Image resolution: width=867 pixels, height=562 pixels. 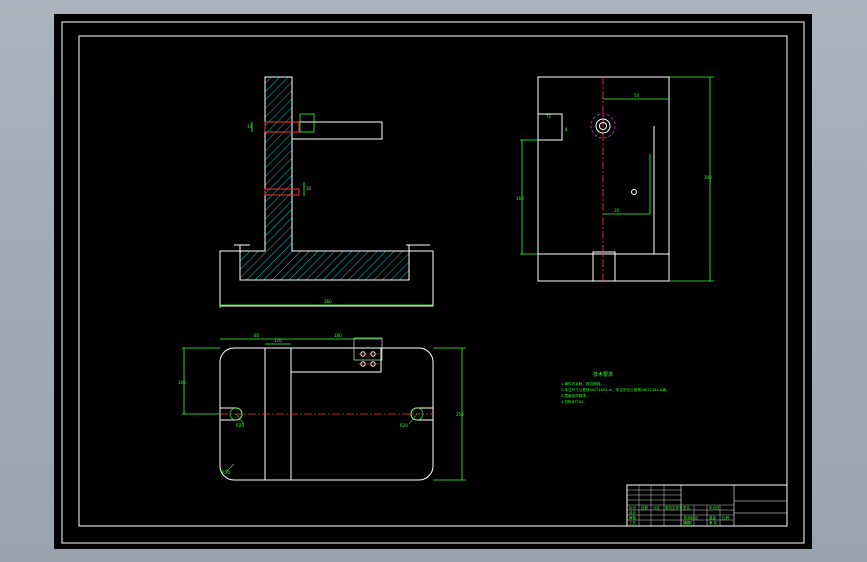 I want to click on notes-title: 技术要求, so click(x=603, y=374).